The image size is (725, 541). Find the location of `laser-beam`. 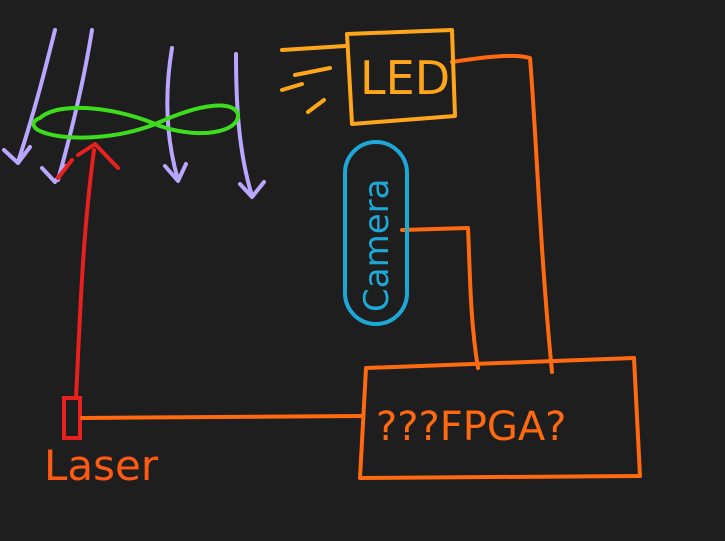

laser-beam is located at coordinates (88, 271).